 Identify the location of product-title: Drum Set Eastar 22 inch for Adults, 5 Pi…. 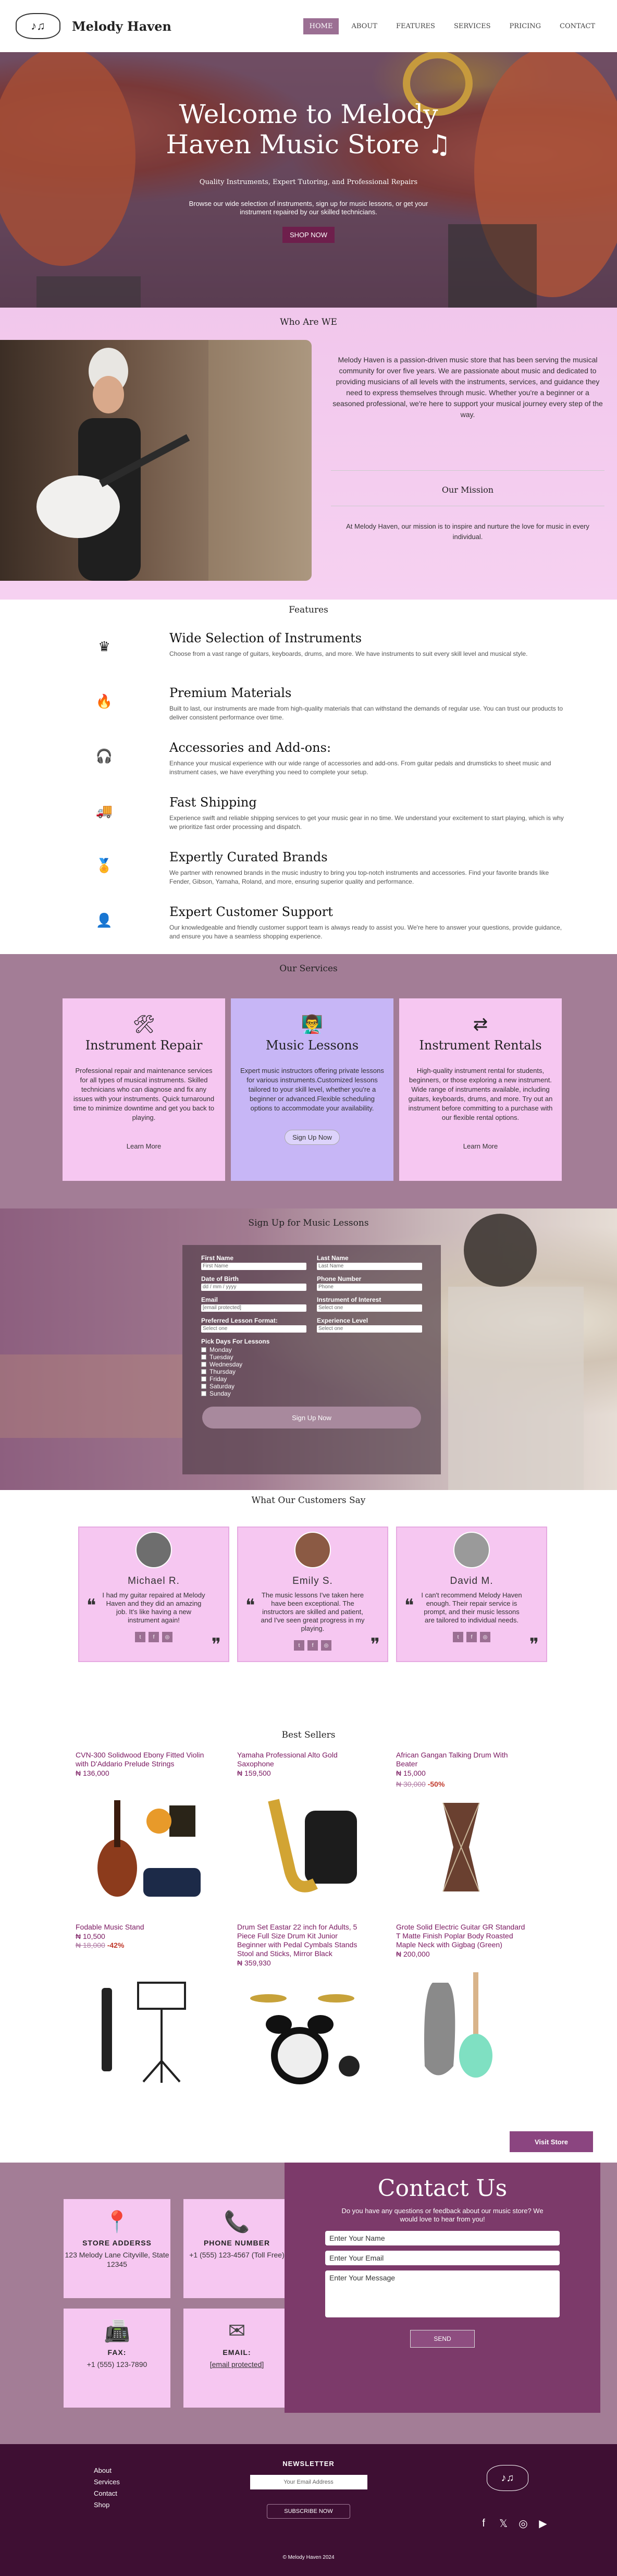
(302, 1940).